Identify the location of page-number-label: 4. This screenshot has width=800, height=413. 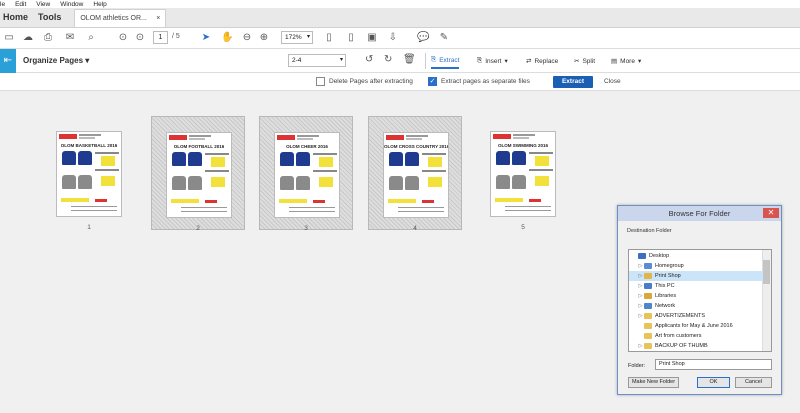
(415, 228).